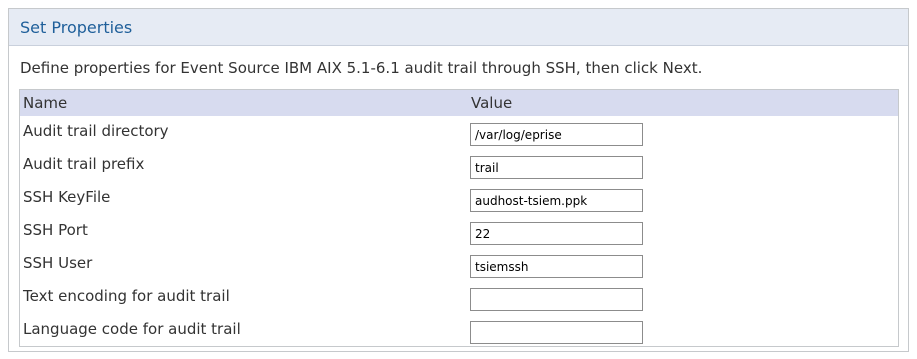 The height and width of the screenshot is (359, 917). What do you see at coordinates (458, 27) in the screenshot?
I see `panel-header: Set Properties` at bounding box center [458, 27].